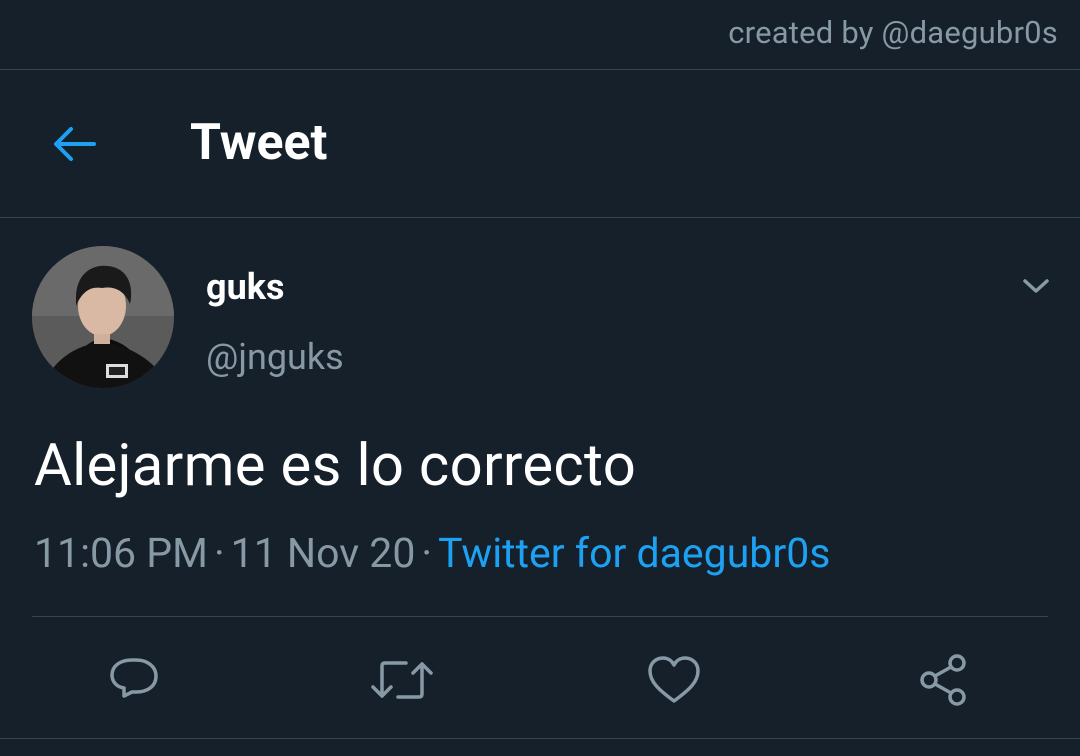 The height and width of the screenshot is (756, 1080). What do you see at coordinates (540, 738) in the screenshot?
I see `bottom-divider` at bounding box center [540, 738].